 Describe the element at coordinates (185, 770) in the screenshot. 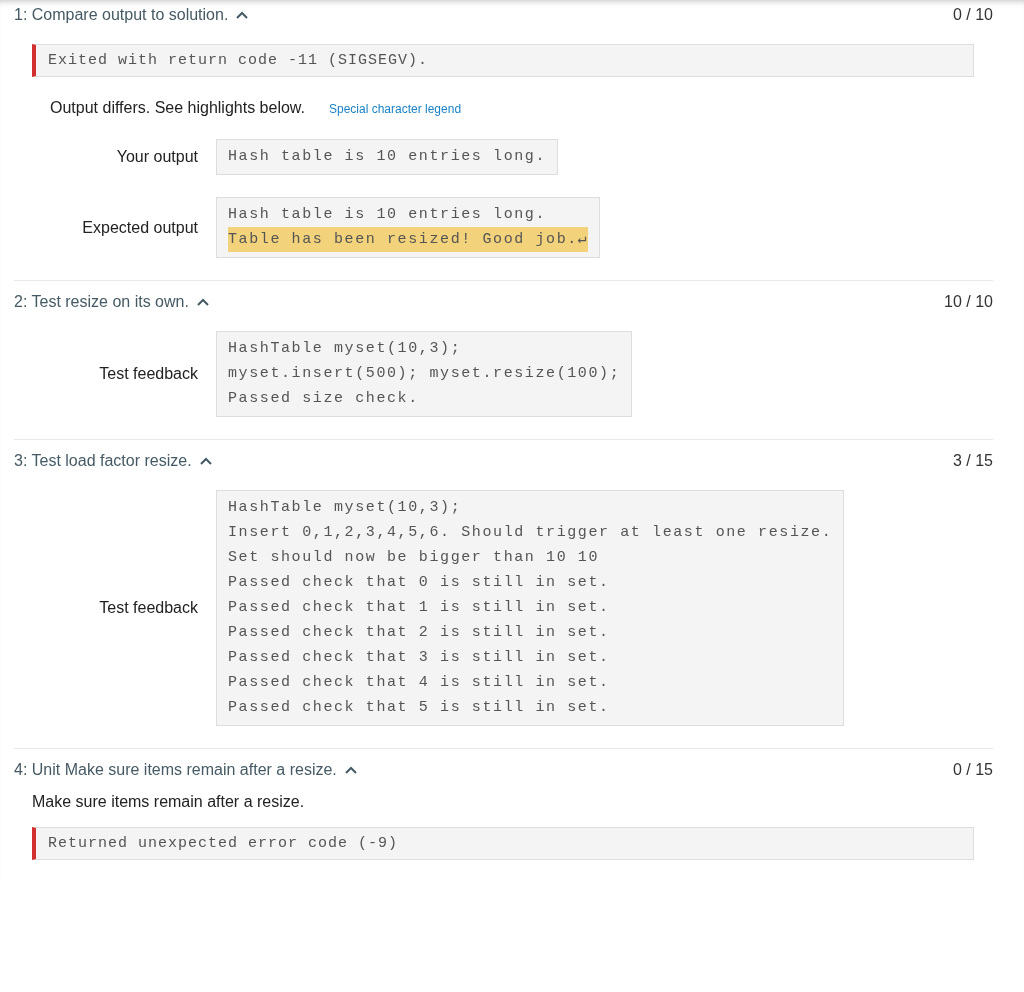

I see `test-title: 4: Unit Make sure items remain after a resize.` at that location.